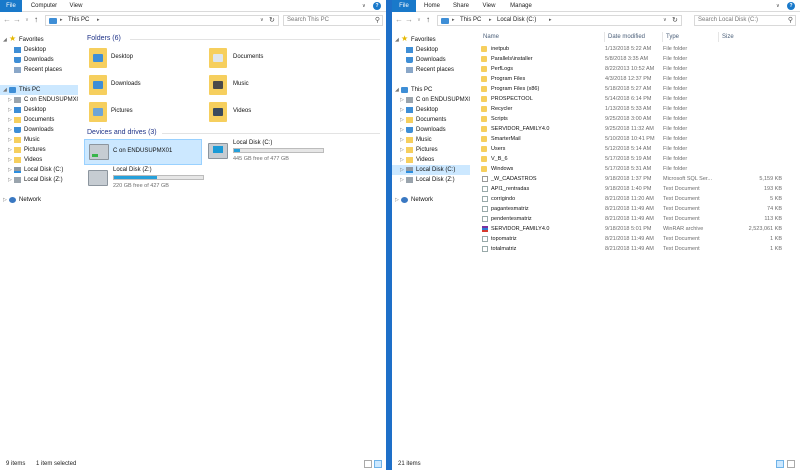 The width and height of the screenshot is (800, 470). What do you see at coordinates (39, 100) in the screenshot?
I see `nav-network-drive: ▷ C on ENDUSUPMX0` at bounding box center [39, 100].